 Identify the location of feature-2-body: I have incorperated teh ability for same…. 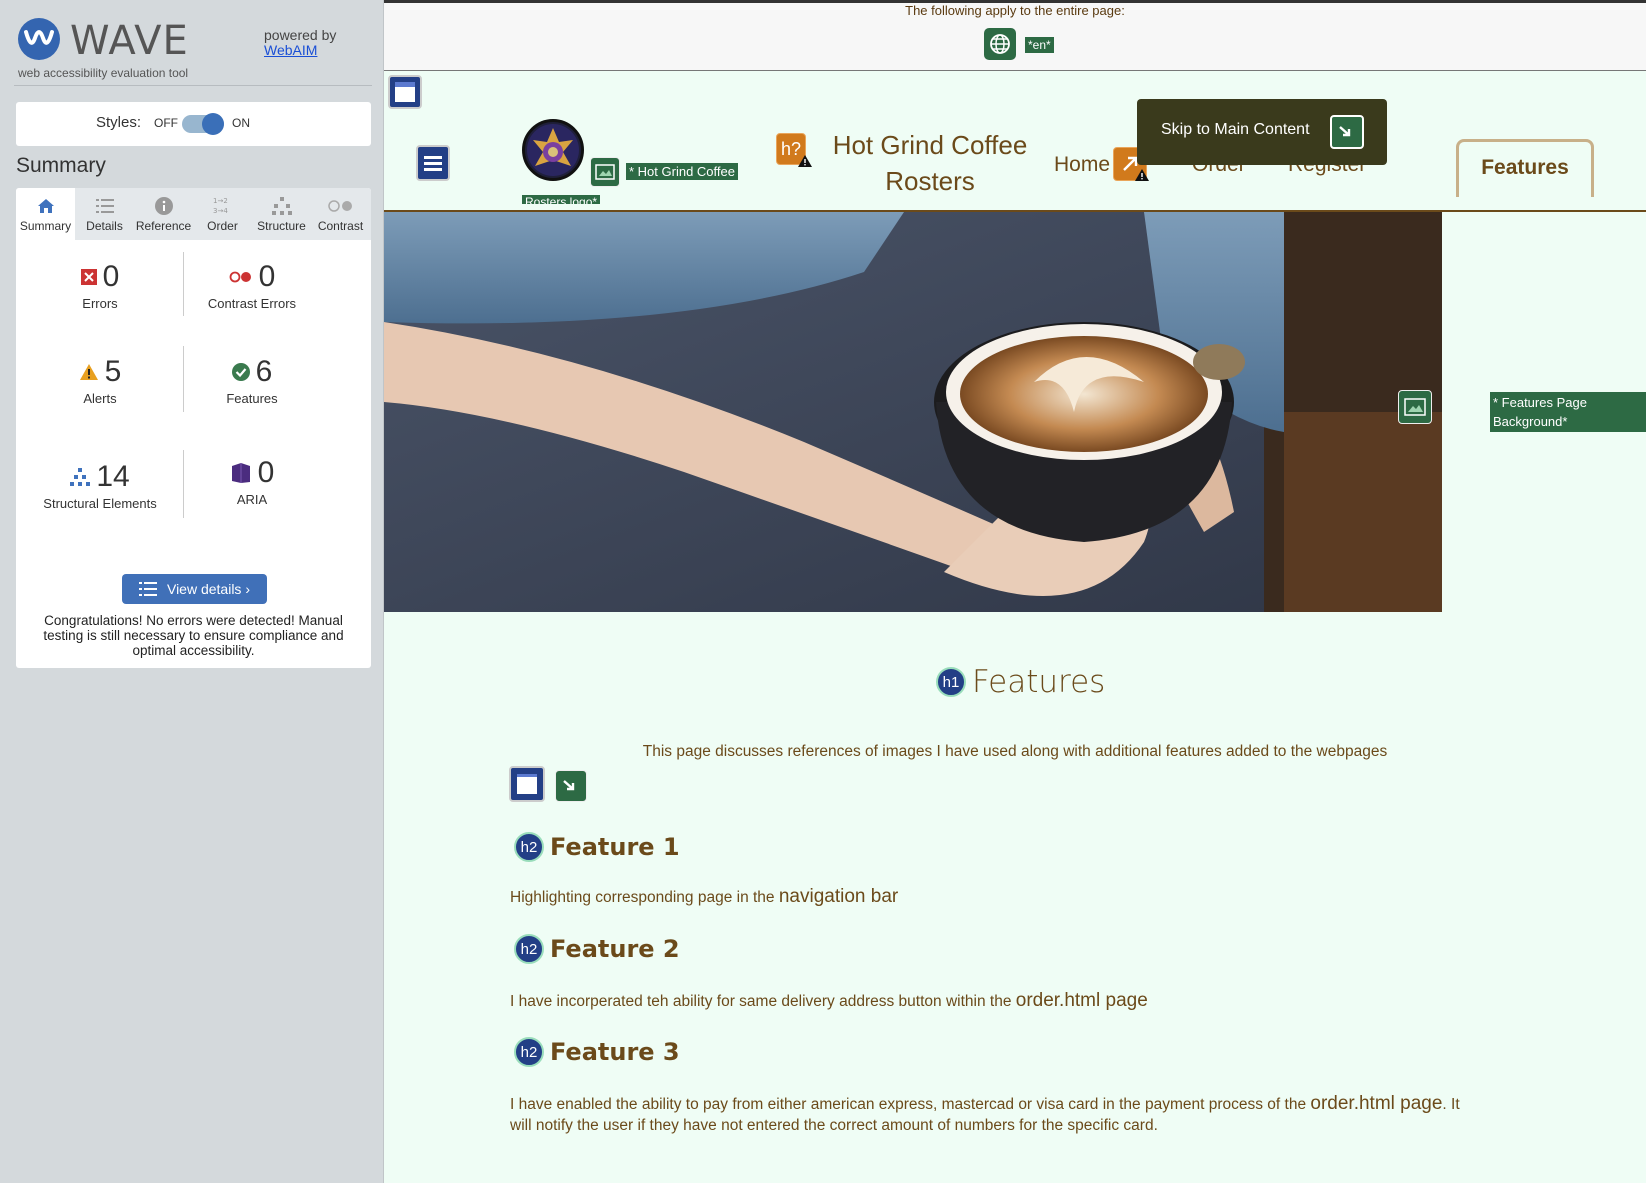
(763, 1001).